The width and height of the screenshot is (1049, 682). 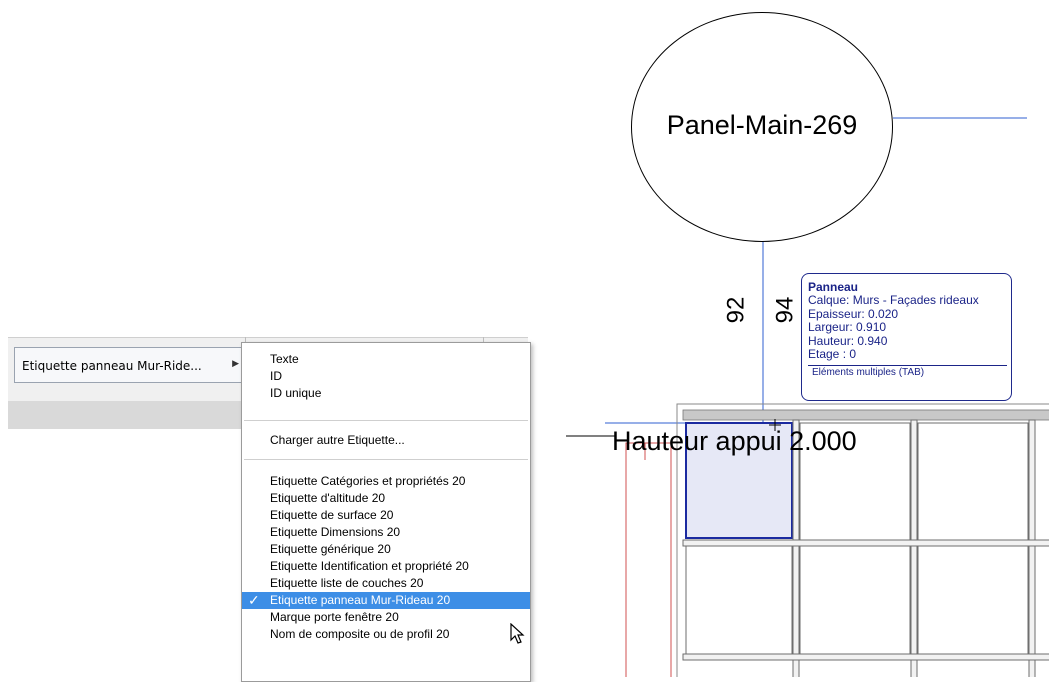 I want to click on tooltip-footer: Eléments multiples (TAB), so click(x=868, y=372).